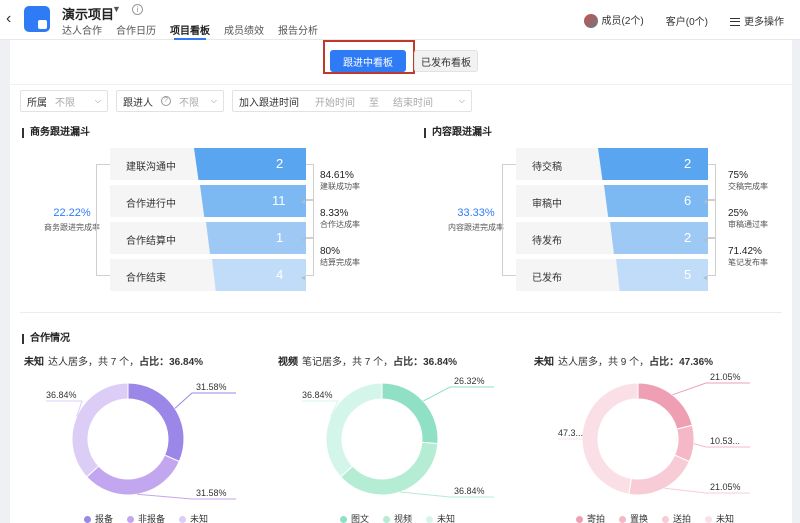  Describe the element at coordinates (116, 9) in the screenshot. I see `project-dropdown-icon: ▼` at that location.